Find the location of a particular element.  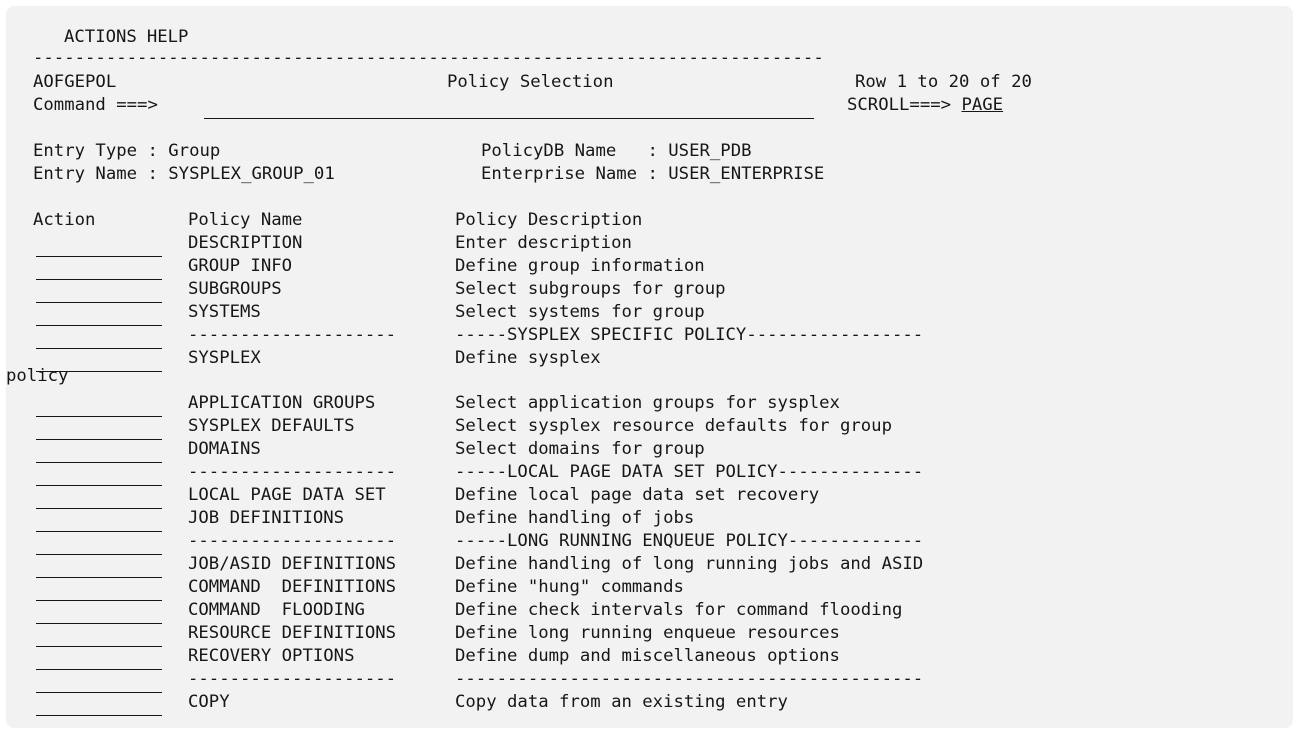

policy-name: SUBGROUPS is located at coordinates (235, 289).